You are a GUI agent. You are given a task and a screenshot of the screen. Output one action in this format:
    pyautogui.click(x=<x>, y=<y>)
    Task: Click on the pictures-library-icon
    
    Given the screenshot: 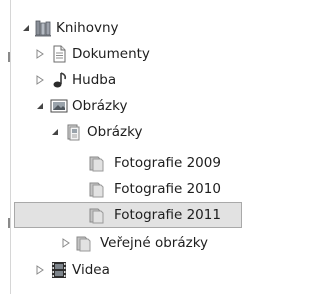 What is the action you would take?
    pyautogui.click(x=59, y=106)
    